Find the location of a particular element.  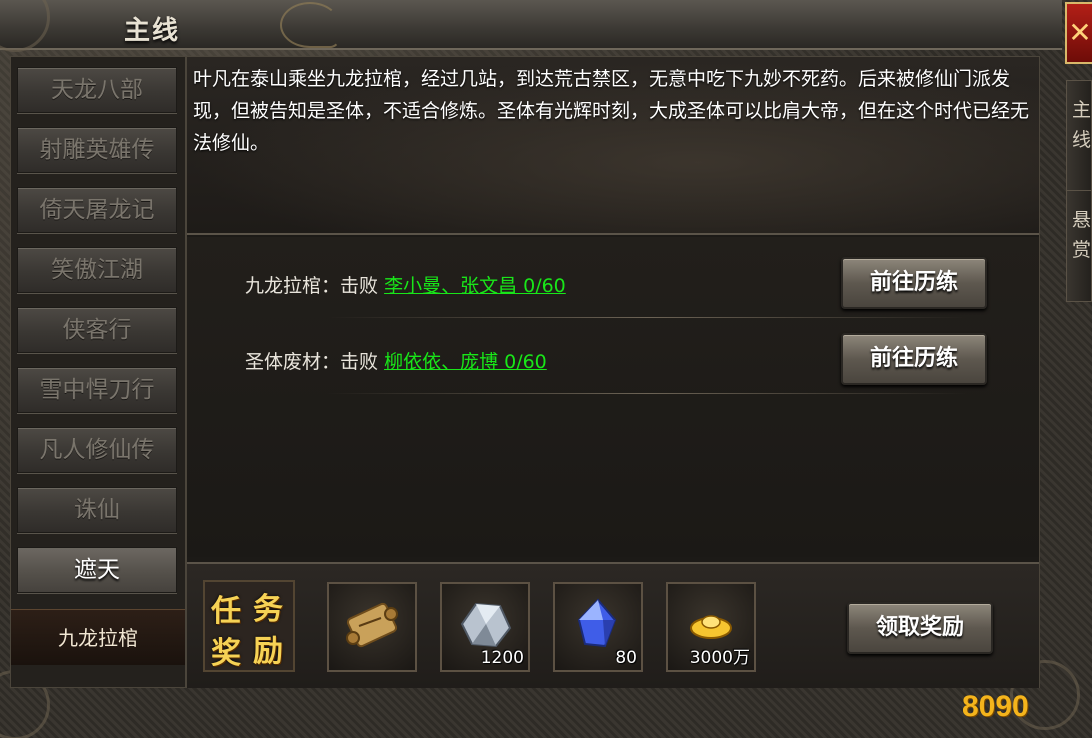

chapter-zhetian: 遮天 is located at coordinates (97, 570).